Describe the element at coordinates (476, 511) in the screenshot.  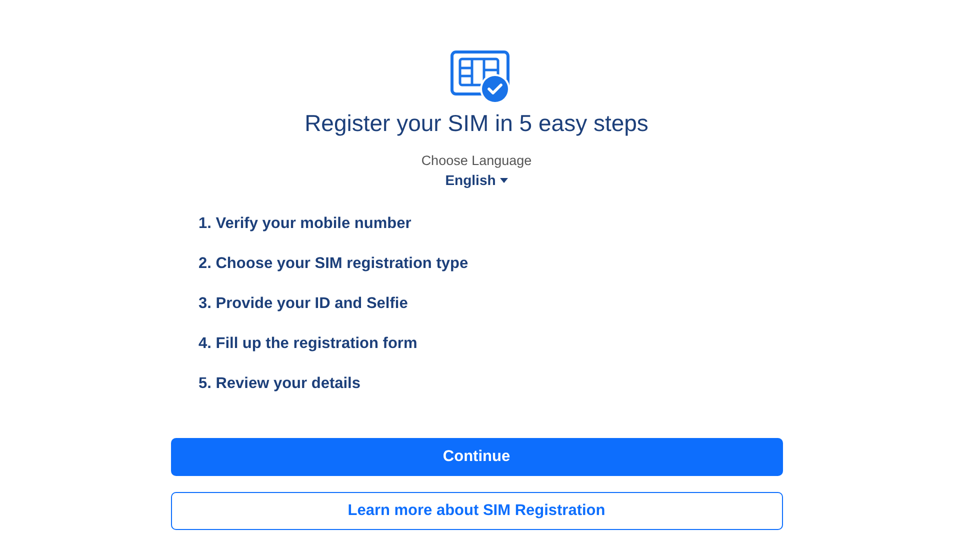
I see `learn-more-button: Learn more about SIM Registration` at that location.